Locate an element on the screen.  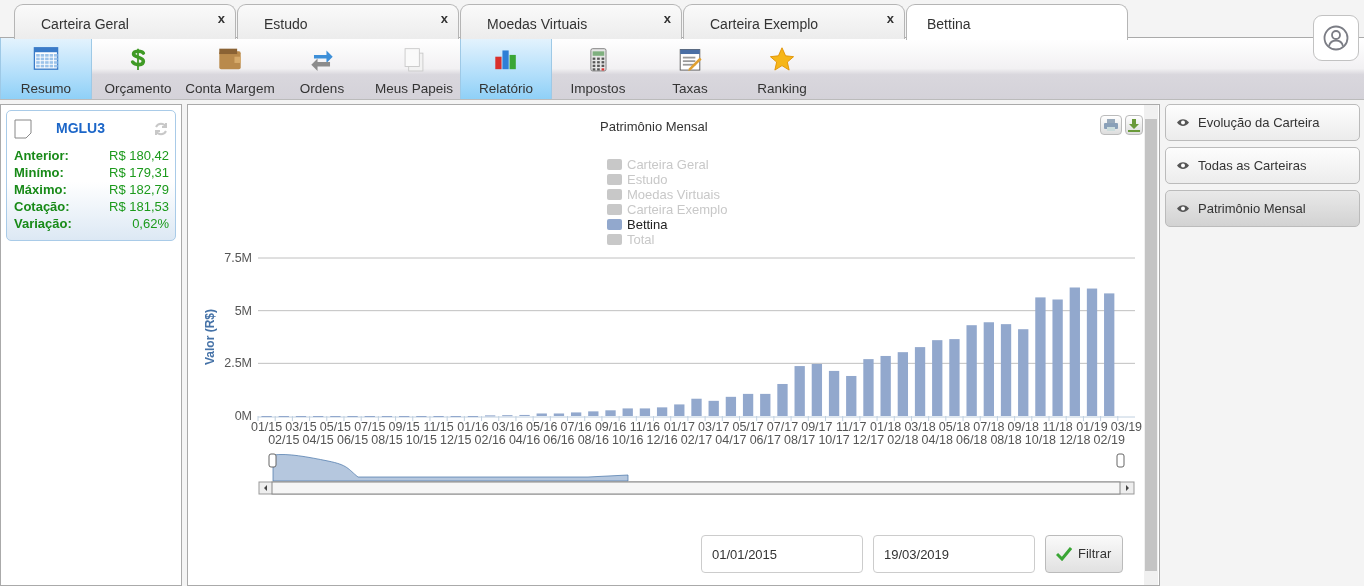
quote-value: R$ 180,42 is located at coordinates (139, 155).